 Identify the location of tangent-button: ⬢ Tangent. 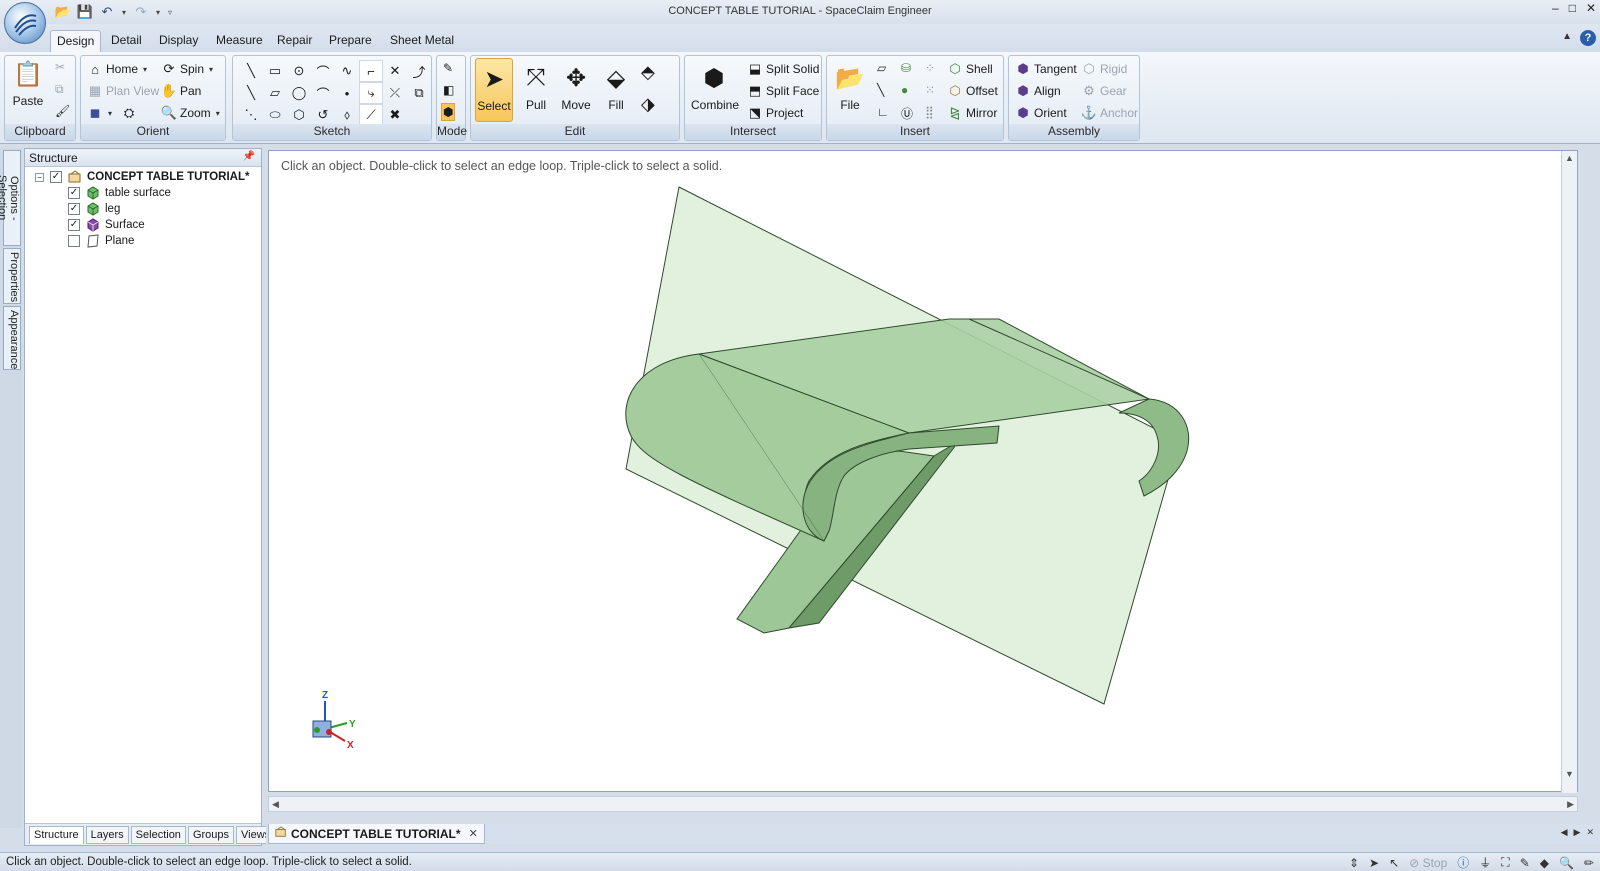
(1045, 69).